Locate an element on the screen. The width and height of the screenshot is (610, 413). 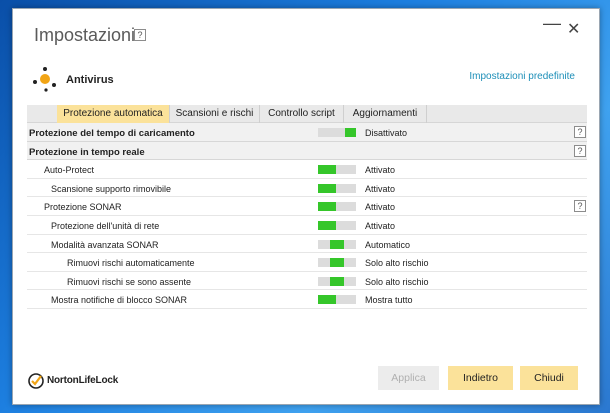
tab-controllo-script: Controllo script is located at coordinates (302, 114).